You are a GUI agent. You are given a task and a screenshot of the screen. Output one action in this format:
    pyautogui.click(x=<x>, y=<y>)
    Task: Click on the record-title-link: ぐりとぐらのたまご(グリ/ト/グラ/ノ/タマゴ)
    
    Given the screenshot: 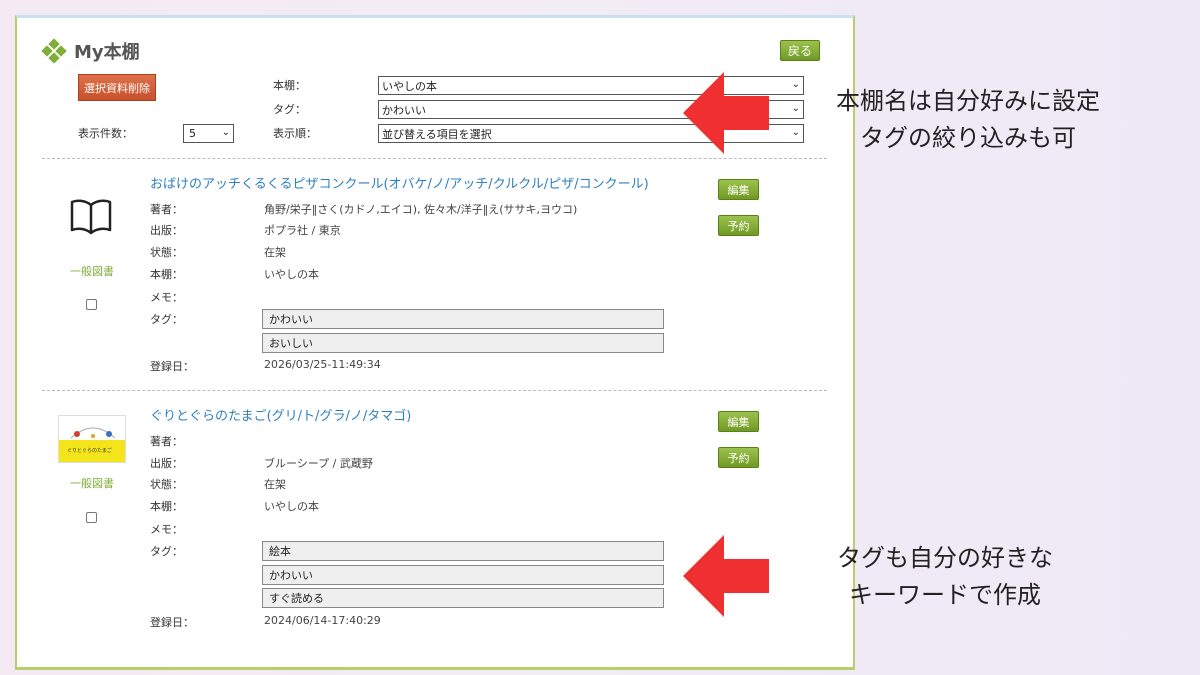 What is the action you would take?
    pyautogui.click(x=280, y=414)
    